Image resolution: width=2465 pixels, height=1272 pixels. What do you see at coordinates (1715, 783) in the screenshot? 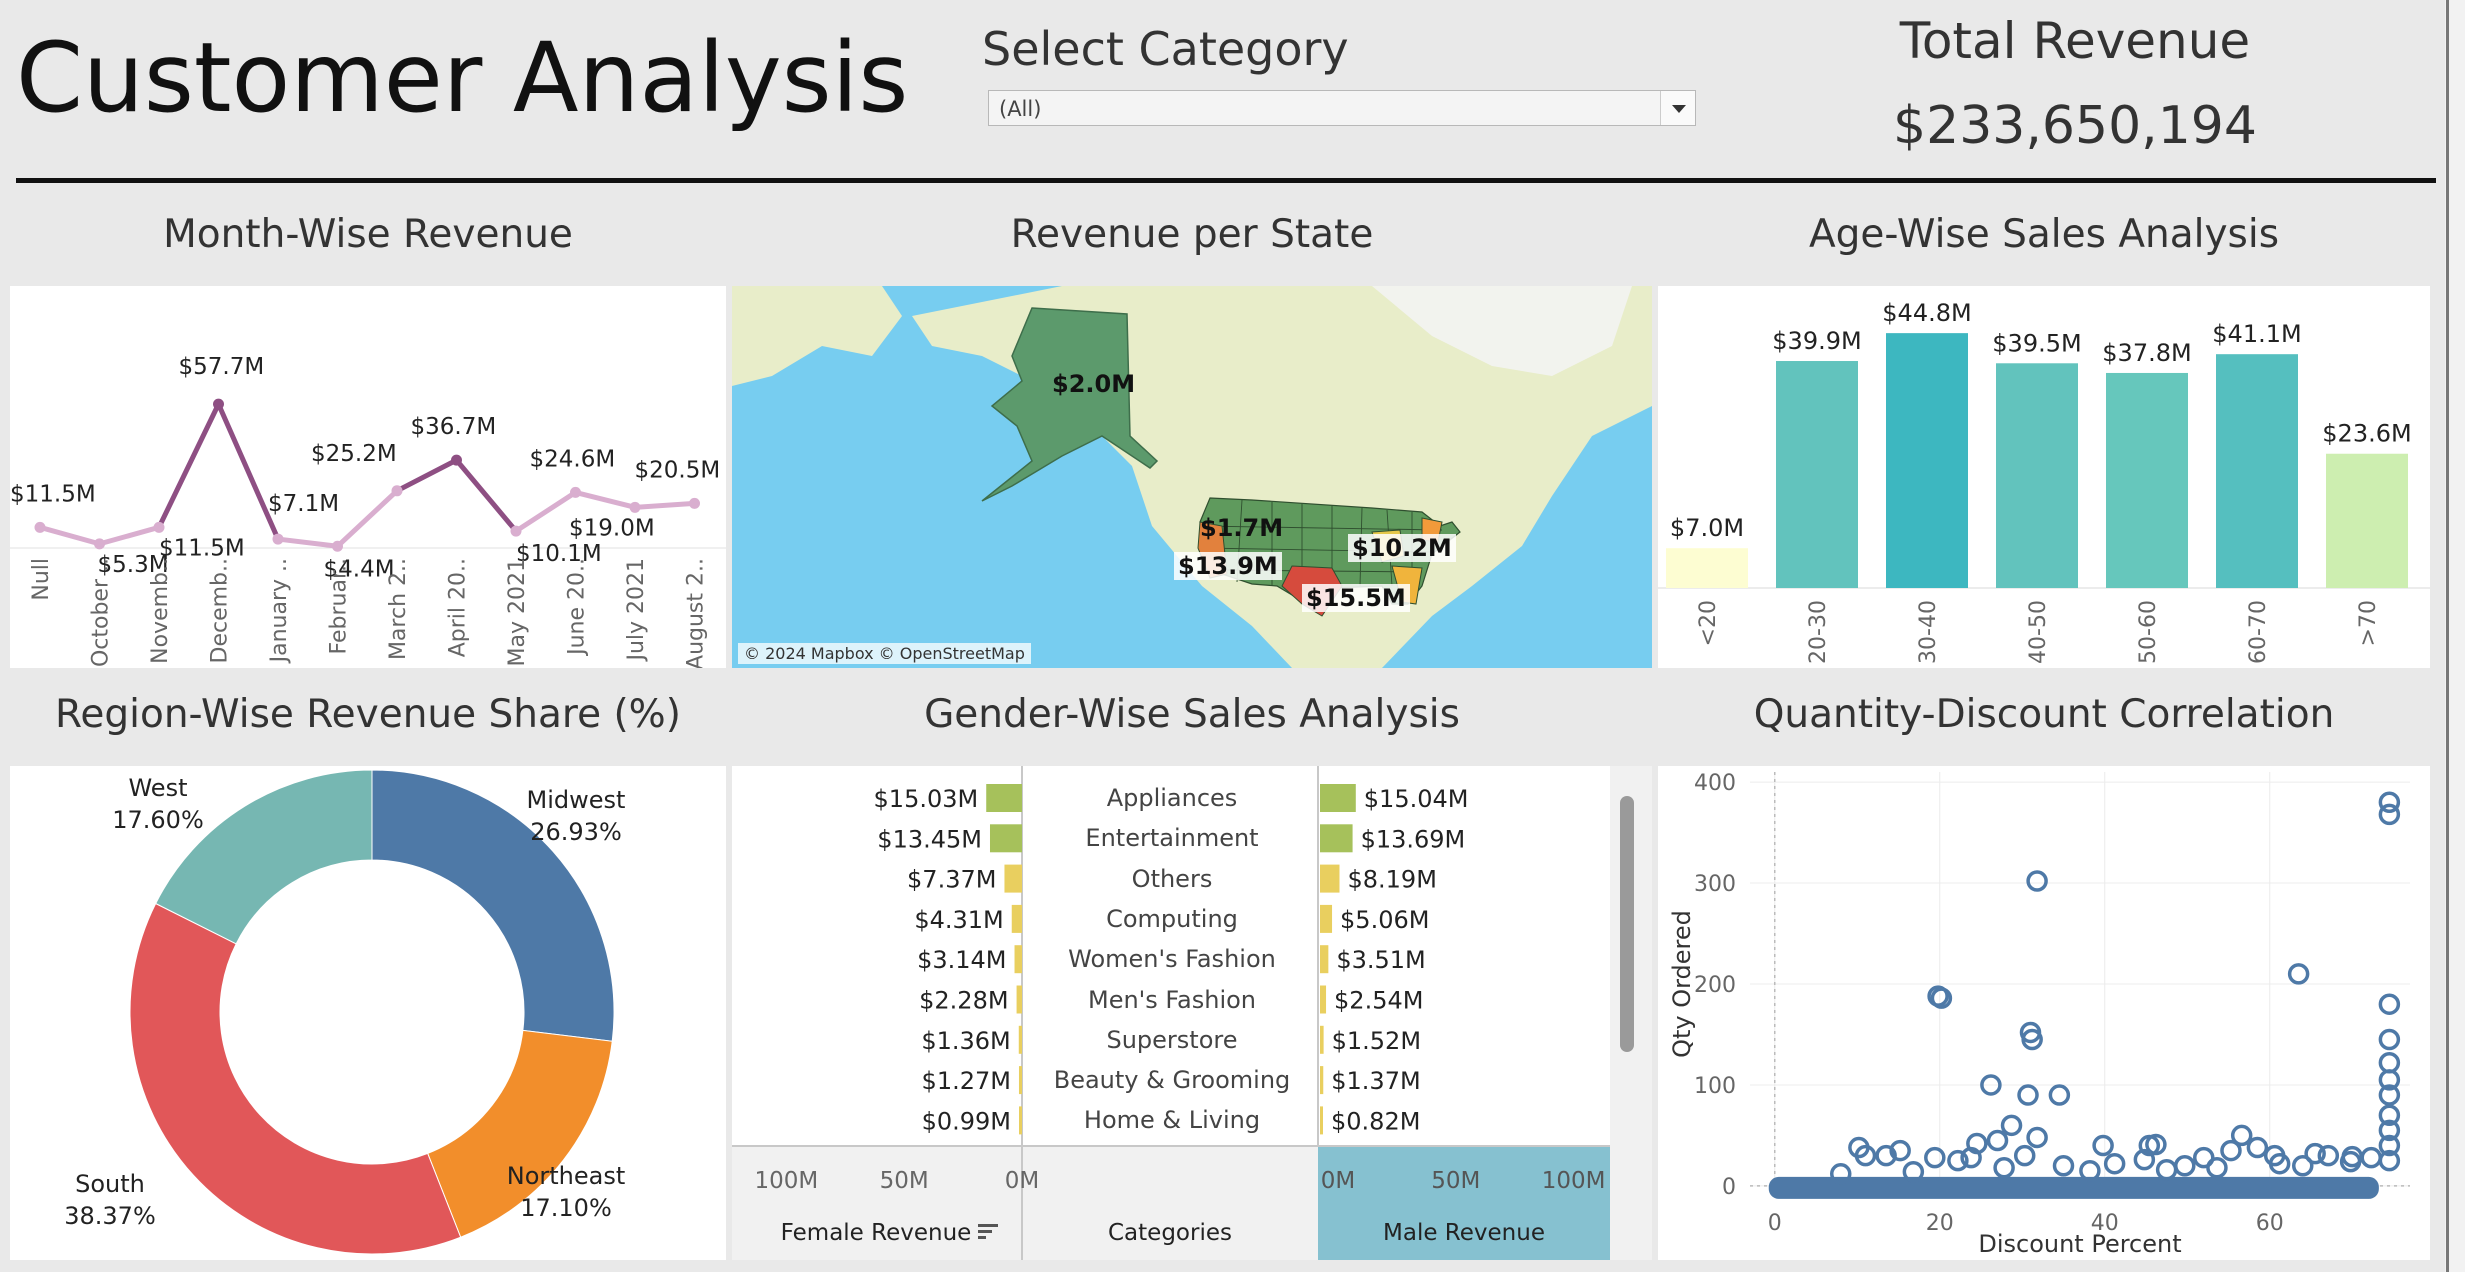
I see `scatter-y-tick: 400` at bounding box center [1715, 783].